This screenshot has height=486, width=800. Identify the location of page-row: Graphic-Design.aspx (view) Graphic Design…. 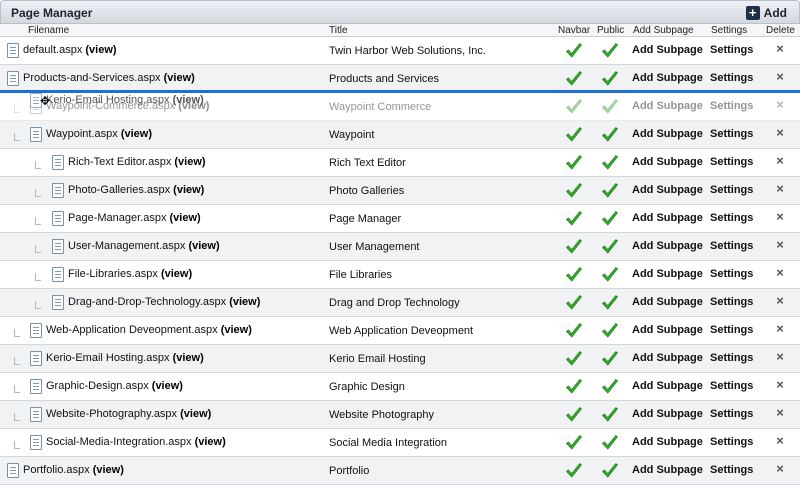
(400, 387).